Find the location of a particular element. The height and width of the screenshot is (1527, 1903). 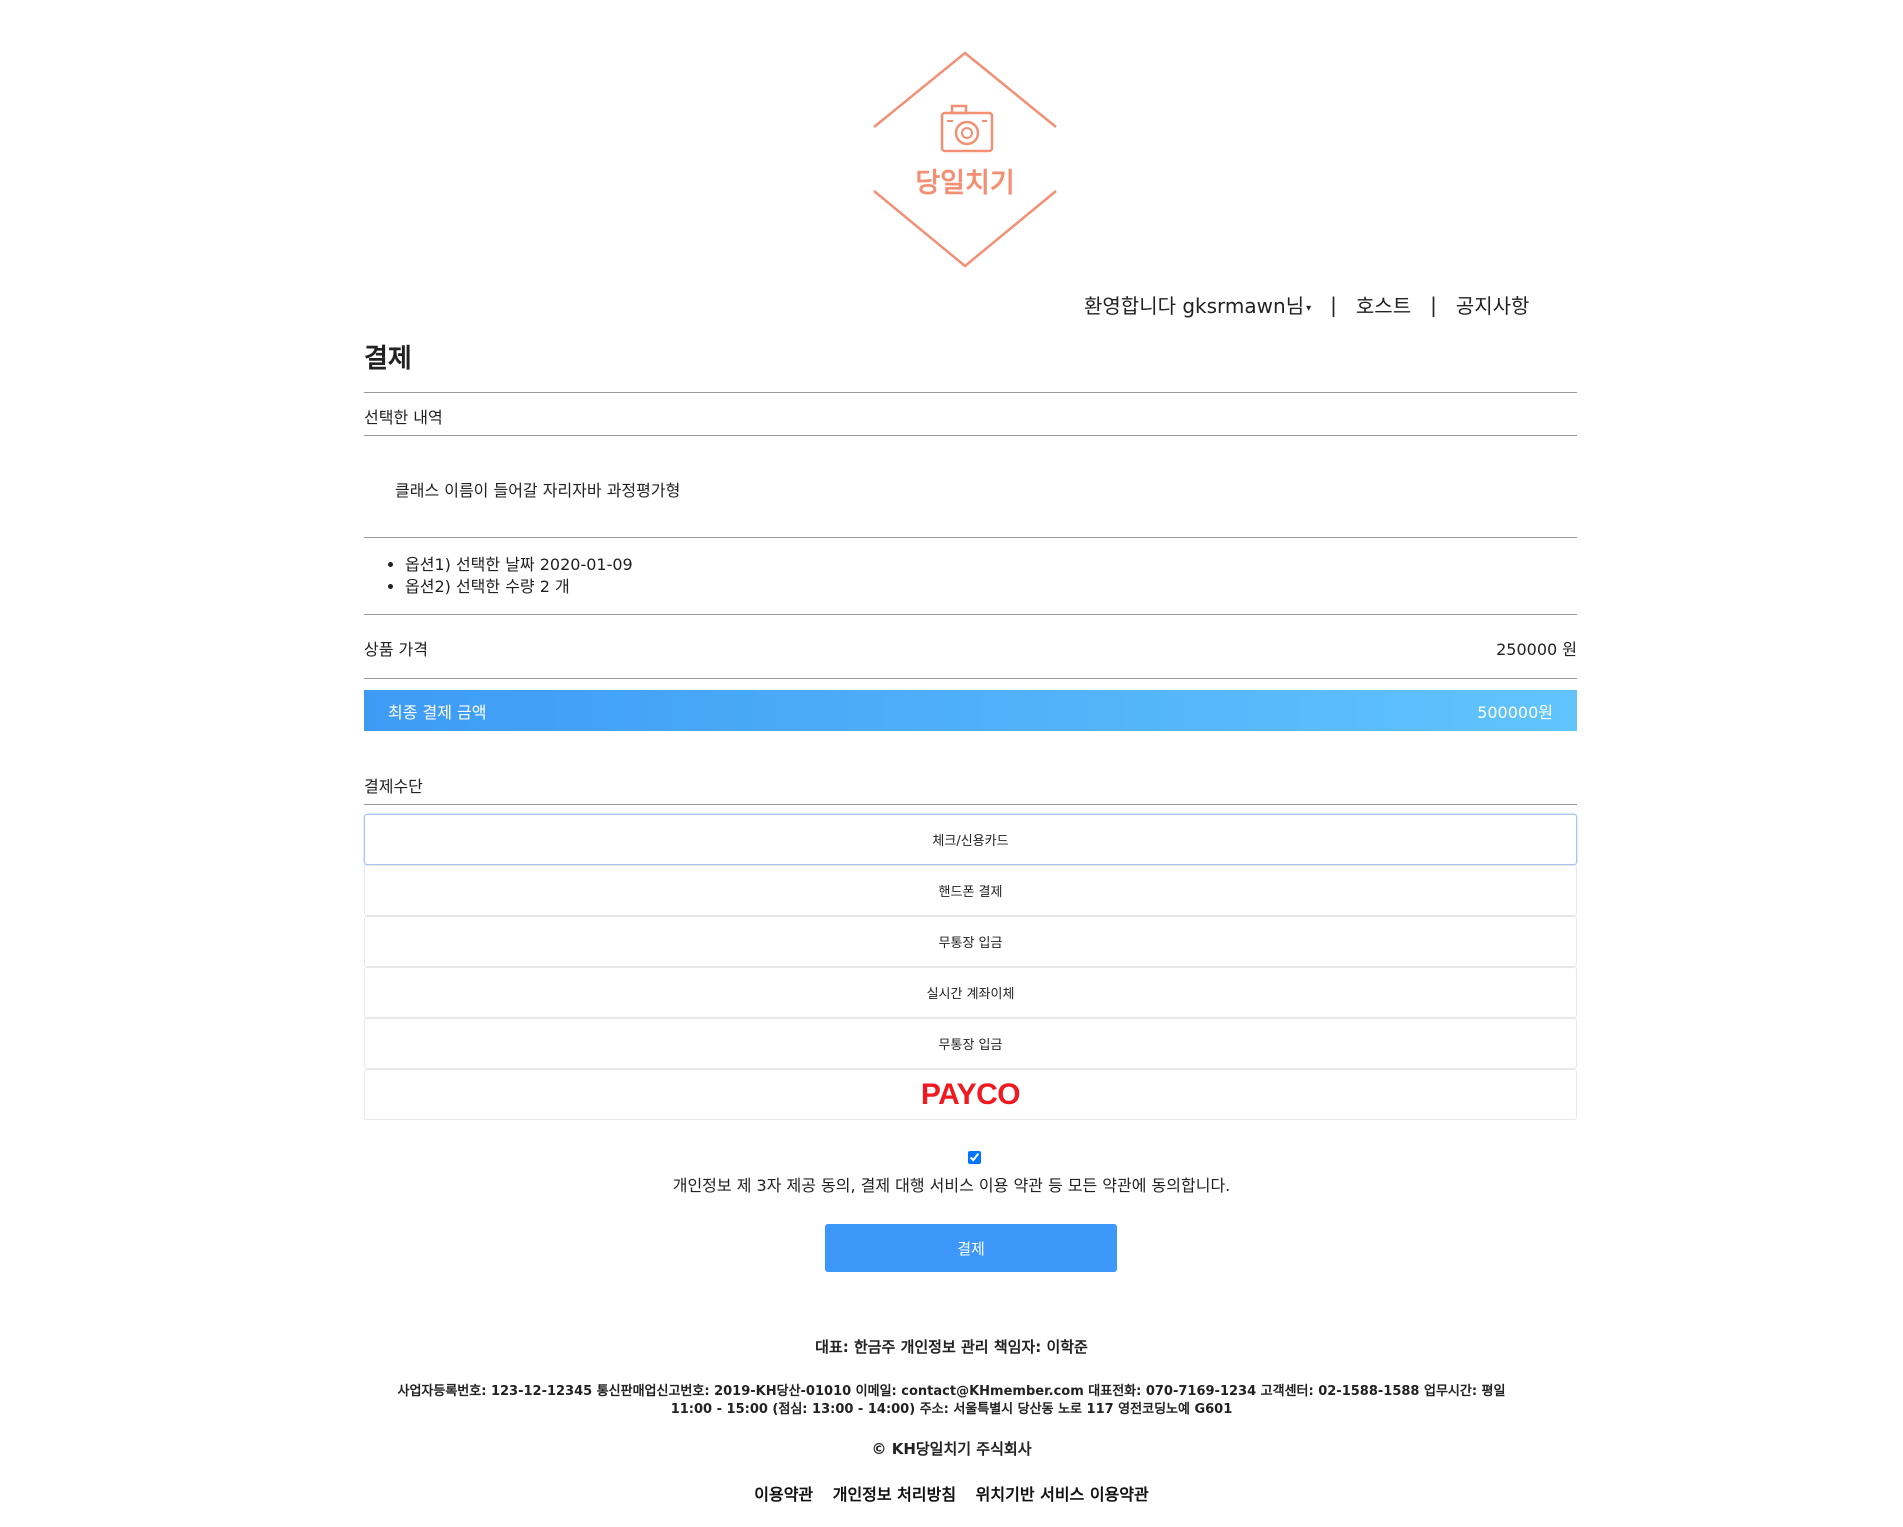

total-label: 최종 결제 금액 is located at coordinates (437, 712).